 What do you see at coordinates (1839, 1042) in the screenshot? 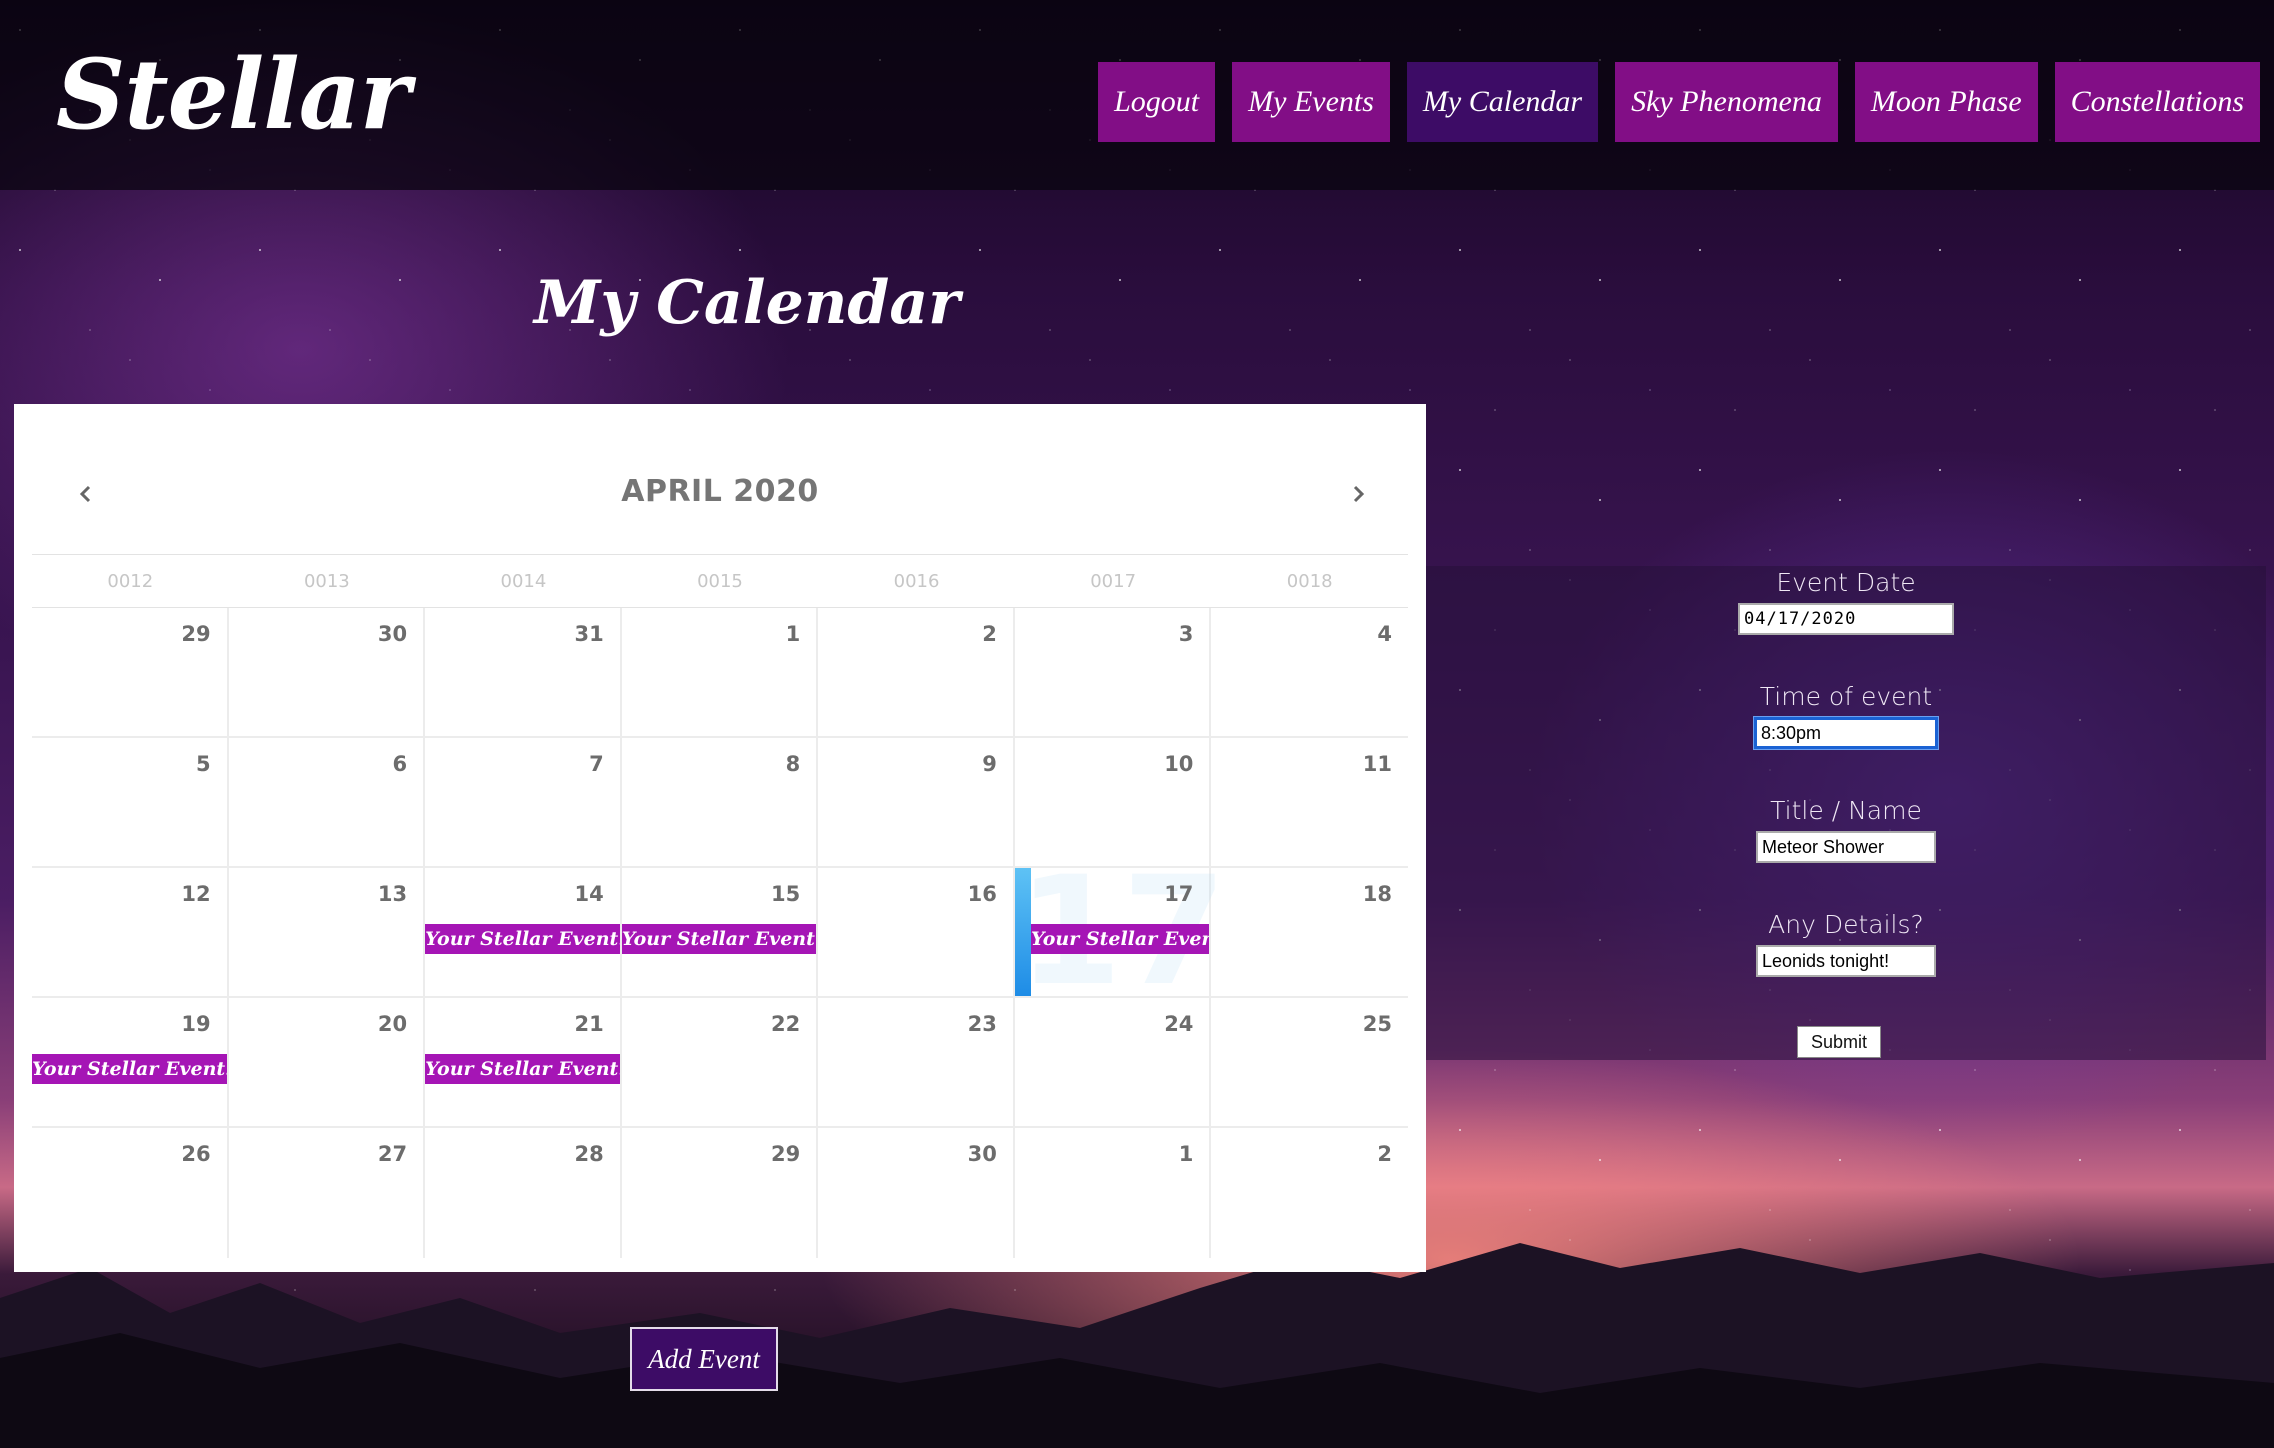
I see `submit-button: Submit` at bounding box center [1839, 1042].